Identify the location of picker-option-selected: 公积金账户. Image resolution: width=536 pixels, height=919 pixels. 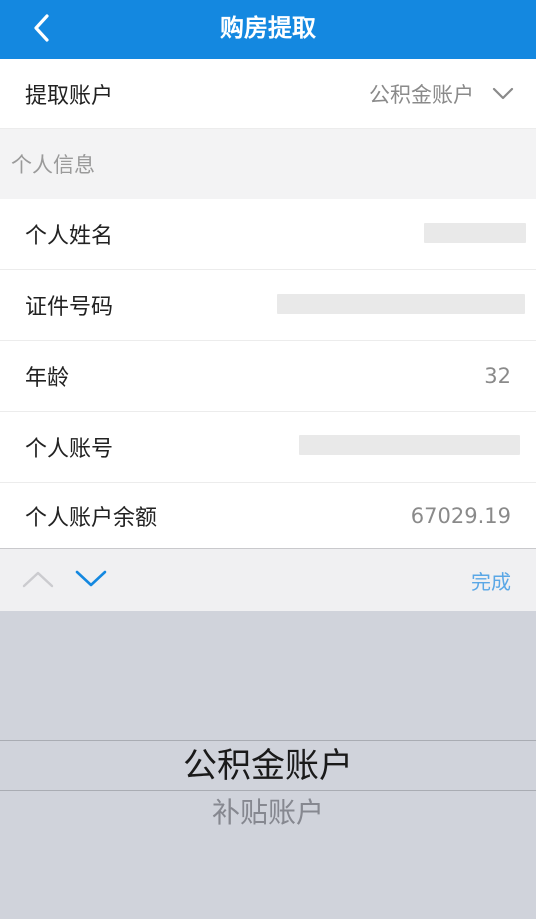
(268, 766).